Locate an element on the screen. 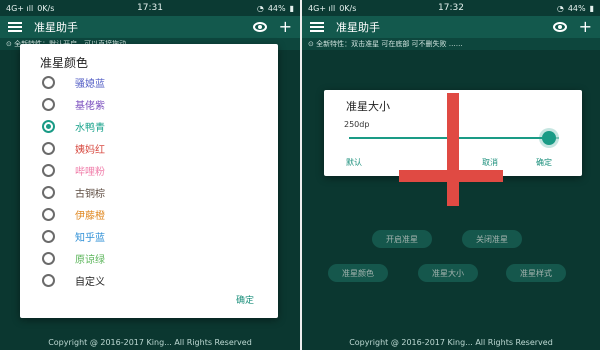 The image size is (600, 350). color-option: 水鸭青 is located at coordinates (73, 126).